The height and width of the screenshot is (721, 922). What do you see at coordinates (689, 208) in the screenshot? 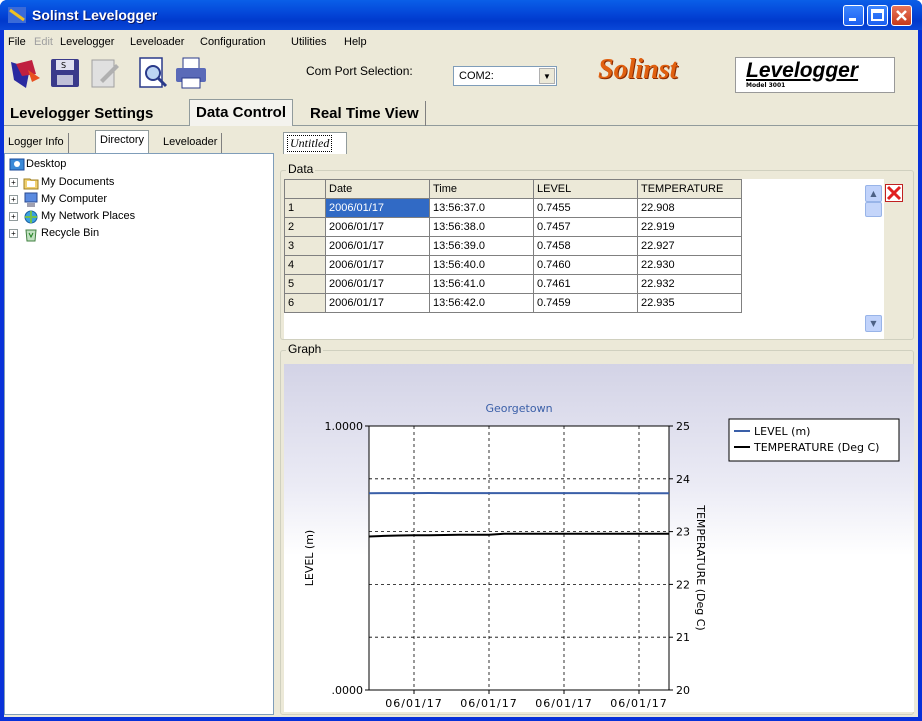
I see `cell-temperature: 22.908` at bounding box center [689, 208].